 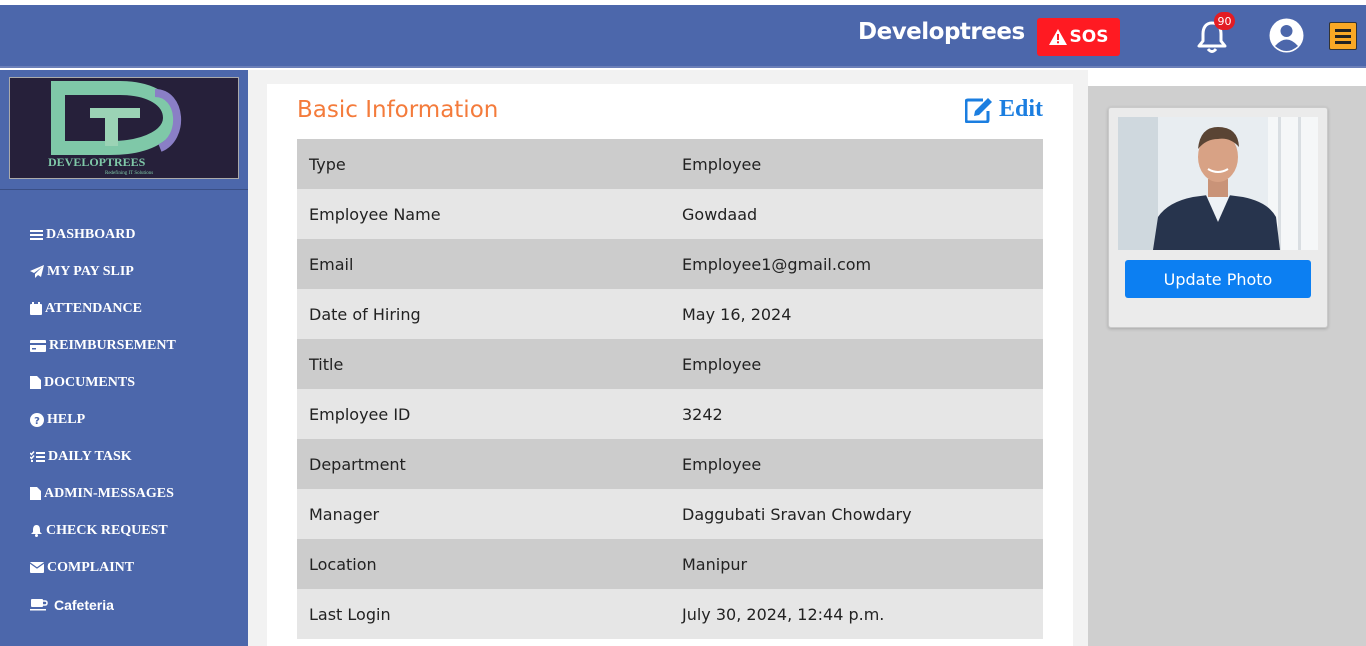 What do you see at coordinates (129, 173) in the screenshot?
I see `logo-tagline: Redefining IT Solutions` at bounding box center [129, 173].